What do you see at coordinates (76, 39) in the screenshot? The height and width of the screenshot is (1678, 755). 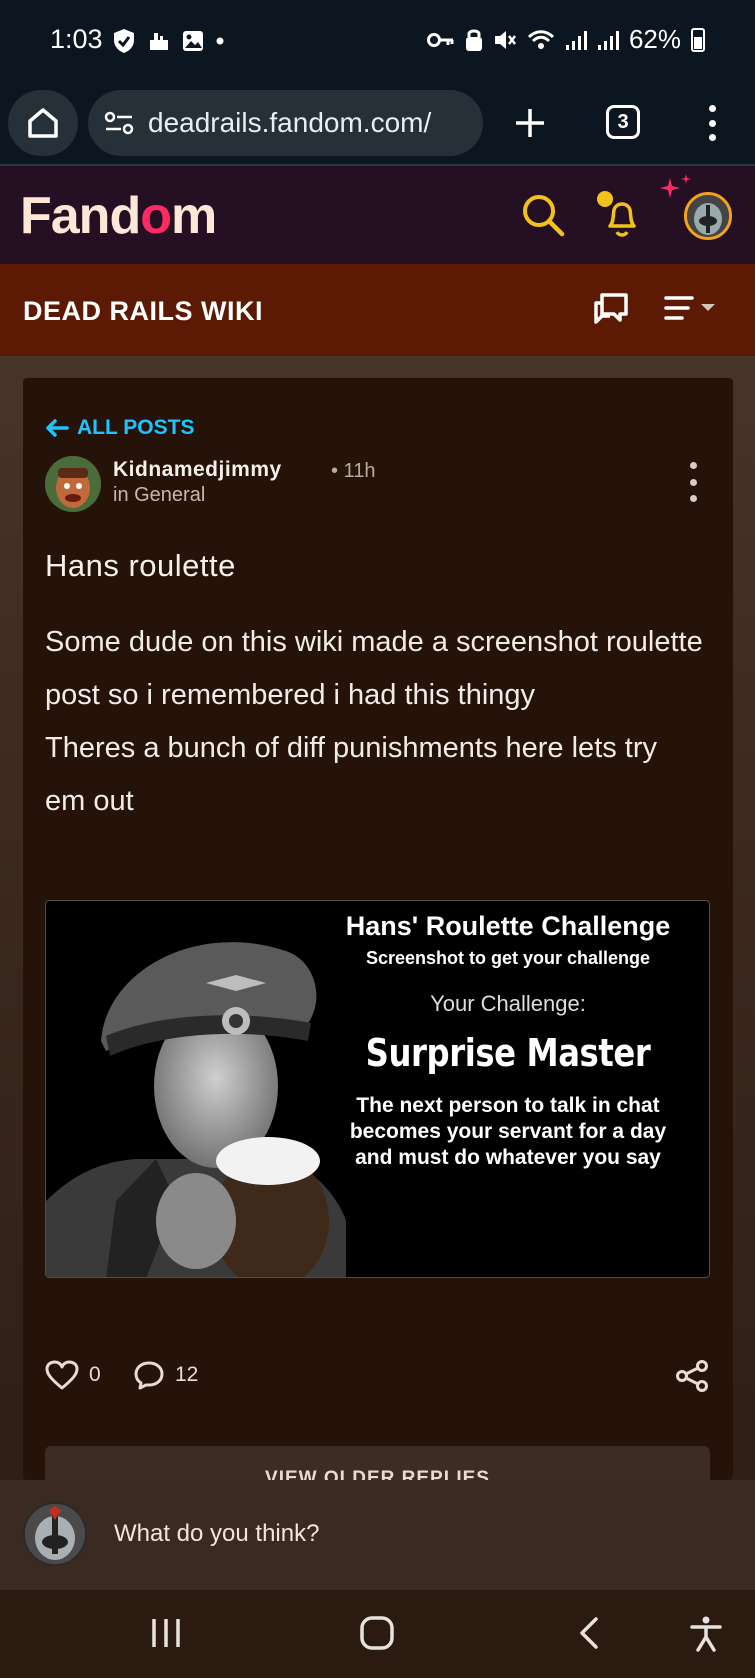 I see `status-time: 1:03` at bounding box center [76, 39].